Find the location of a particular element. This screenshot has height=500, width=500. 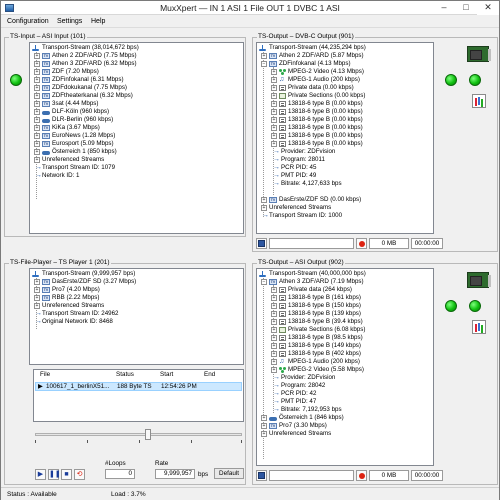

tree-label: ZDFinfokanal (4.13 Mbps) is located at coordinates (315, 63).